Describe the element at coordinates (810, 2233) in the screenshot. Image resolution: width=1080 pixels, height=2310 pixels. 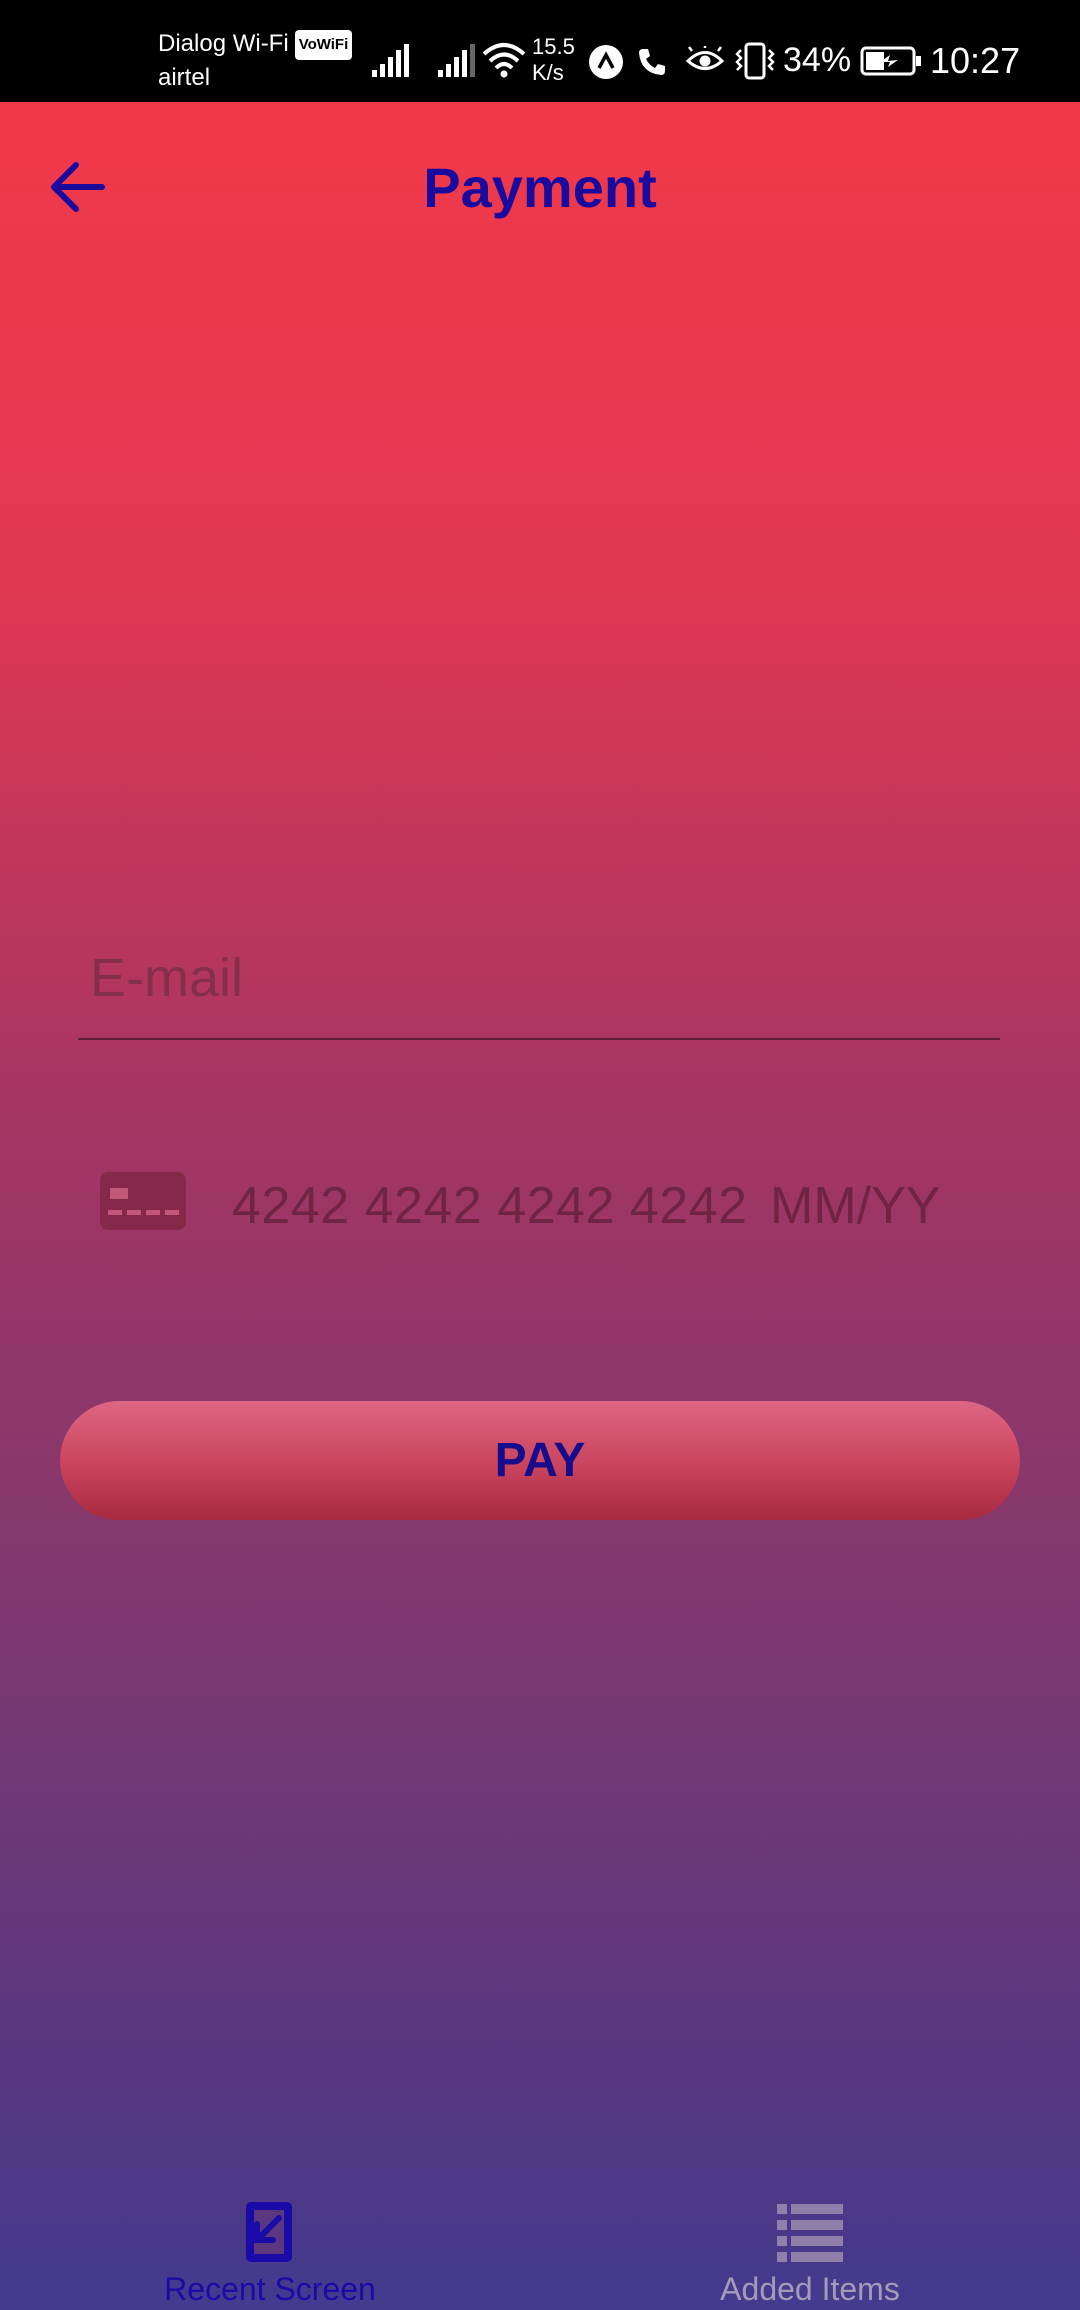
I see `list-icon` at that location.